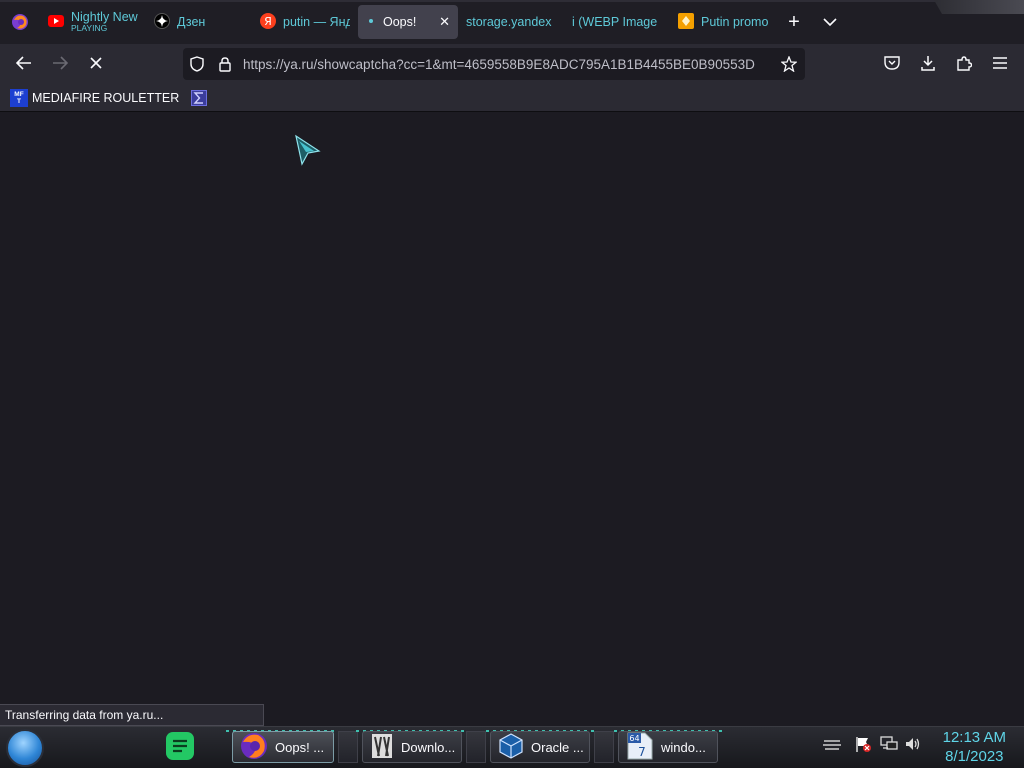  I want to click on tab-title: putin — Яндекс, so click(316, 22).